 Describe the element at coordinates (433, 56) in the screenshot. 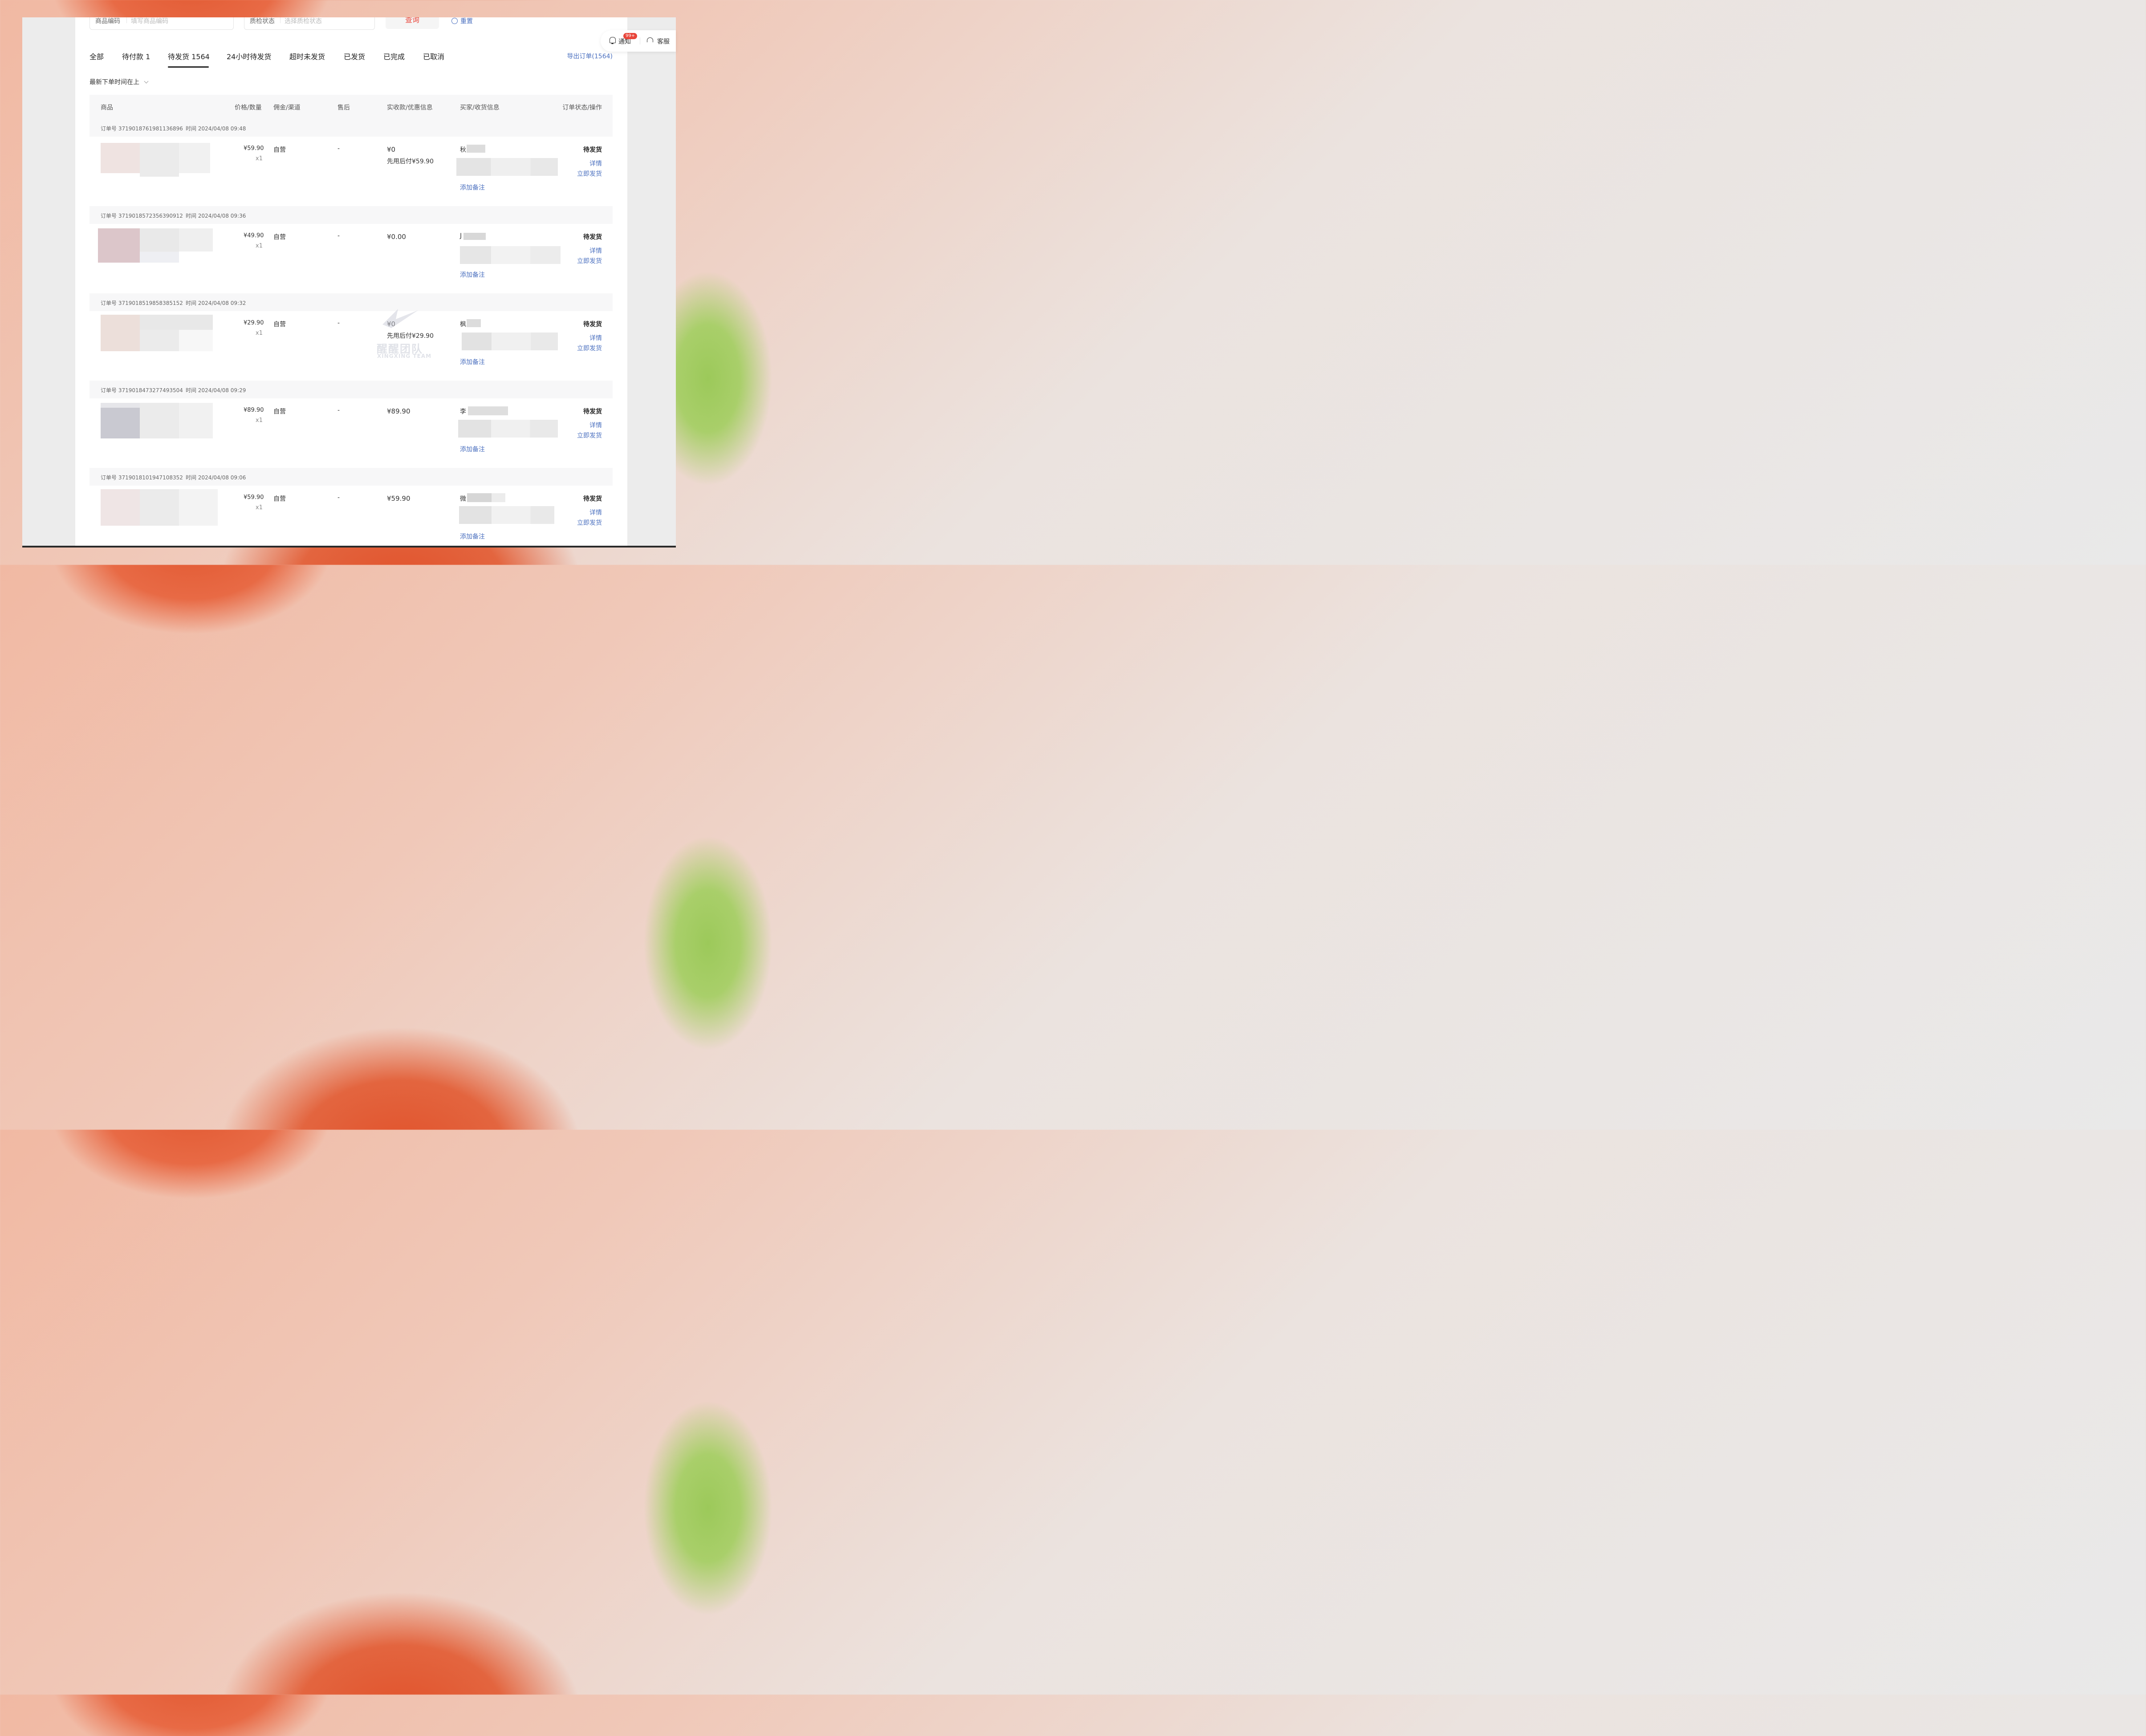

I see `tab-cancelled: 已取消` at that location.